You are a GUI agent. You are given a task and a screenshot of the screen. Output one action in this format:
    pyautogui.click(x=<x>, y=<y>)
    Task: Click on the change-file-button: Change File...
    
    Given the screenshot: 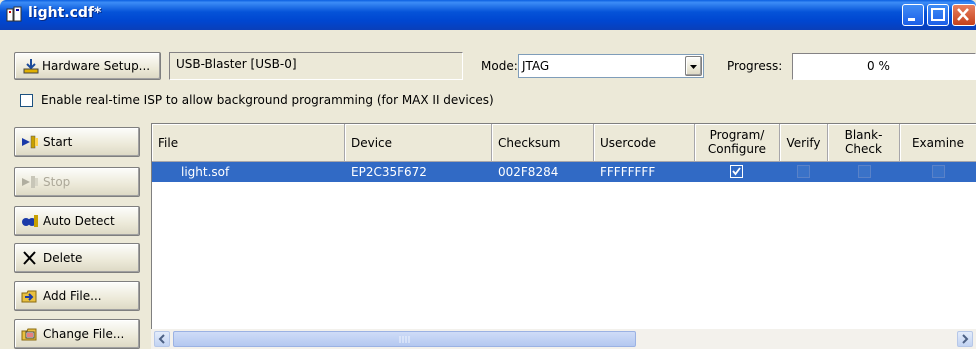 What is the action you would take?
    pyautogui.click(x=77, y=334)
    